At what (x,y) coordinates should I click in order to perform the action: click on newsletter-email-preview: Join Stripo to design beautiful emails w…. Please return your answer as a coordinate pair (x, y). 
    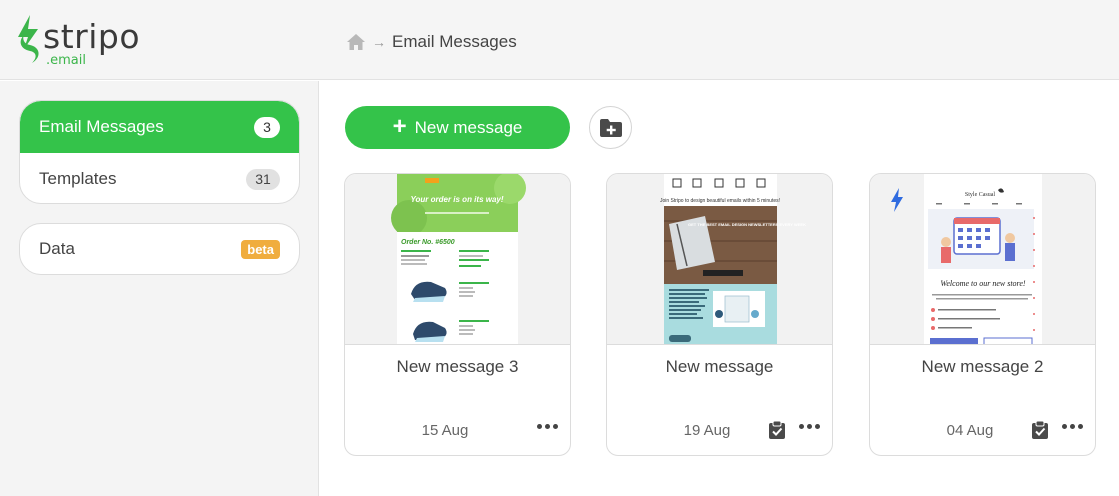
    Looking at the image, I should click on (733, 259).